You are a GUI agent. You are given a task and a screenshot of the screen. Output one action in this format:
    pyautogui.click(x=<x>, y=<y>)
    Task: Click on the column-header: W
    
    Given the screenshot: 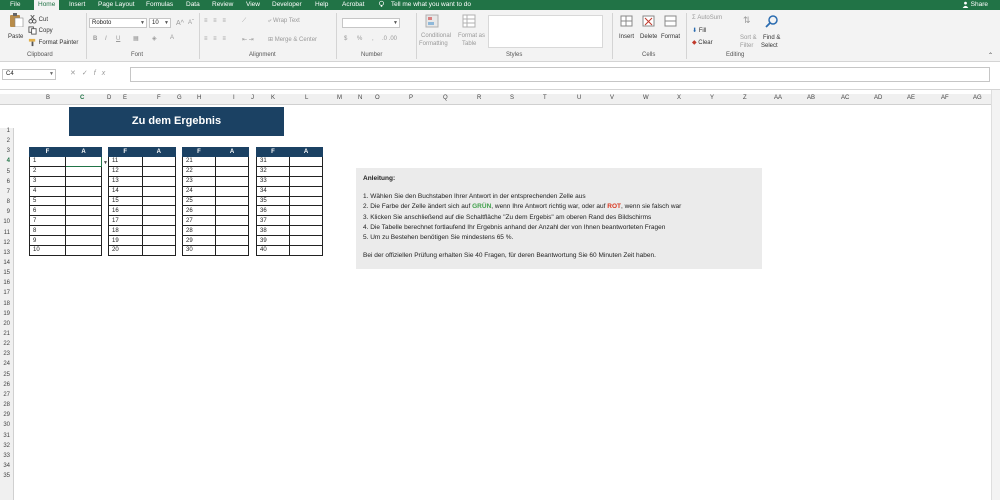 What is the action you would take?
    pyautogui.click(x=646, y=98)
    